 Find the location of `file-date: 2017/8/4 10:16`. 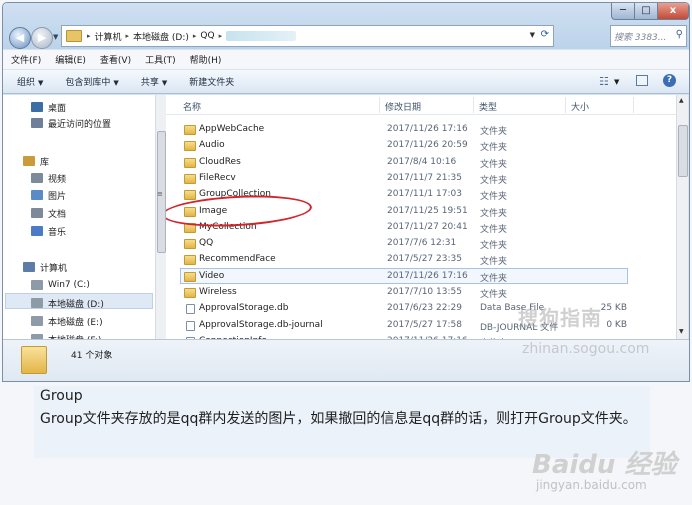

file-date: 2017/8/4 10:16 is located at coordinates (422, 161).